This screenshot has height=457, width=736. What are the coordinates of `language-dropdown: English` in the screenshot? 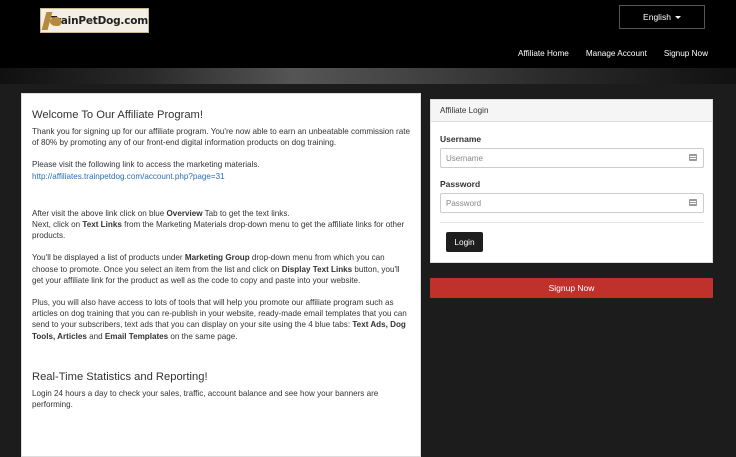 It's located at (662, 17).